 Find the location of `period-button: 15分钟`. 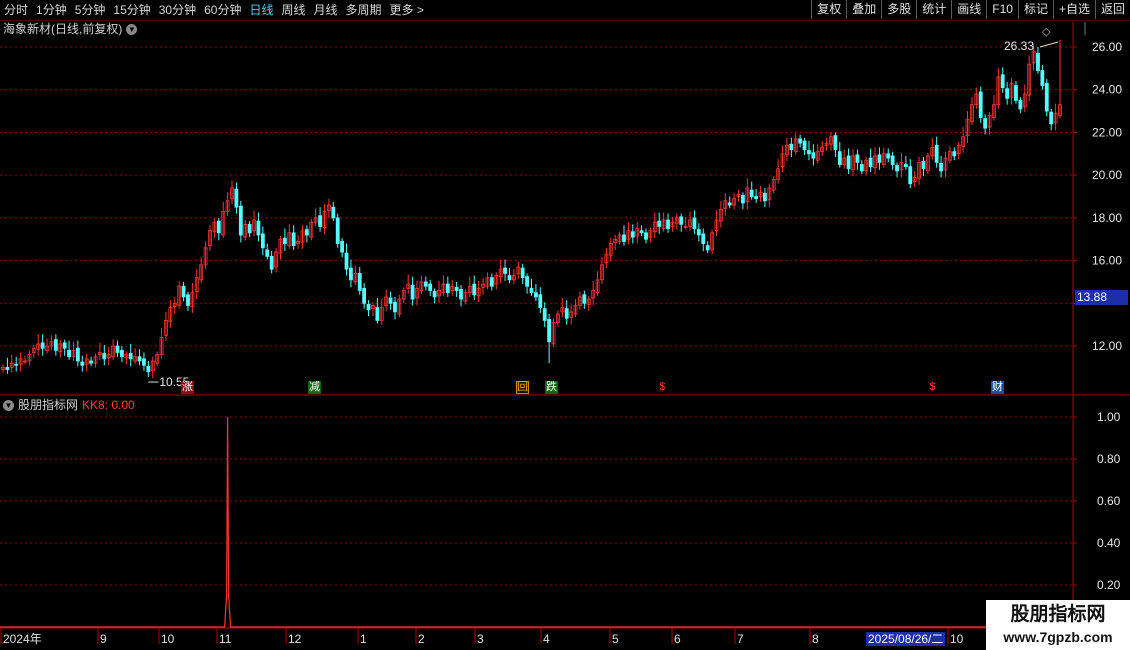

period-button: 15分钟 is located at coordinates (131, 10).